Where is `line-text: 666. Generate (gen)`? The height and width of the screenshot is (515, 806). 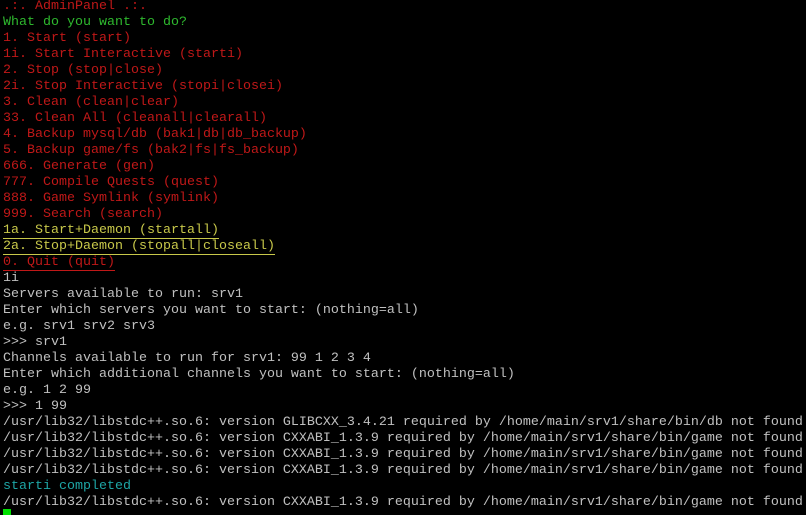
line-text: 666. Generate (gen) is located at coordinates (79, 166).